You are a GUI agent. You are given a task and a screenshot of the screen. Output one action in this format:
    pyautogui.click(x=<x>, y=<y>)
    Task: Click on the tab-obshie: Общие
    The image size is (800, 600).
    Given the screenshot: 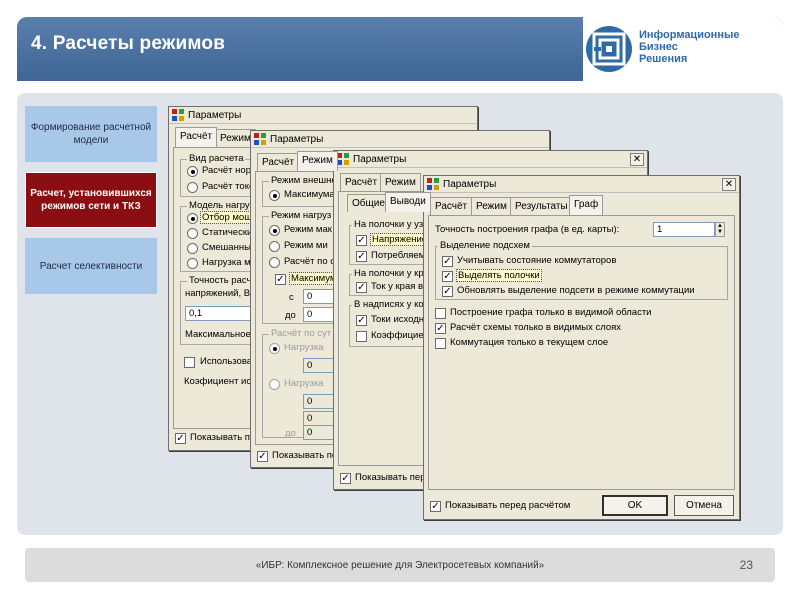 What is the action you would take?
    pyautogui.click(x=368, y=203)
    